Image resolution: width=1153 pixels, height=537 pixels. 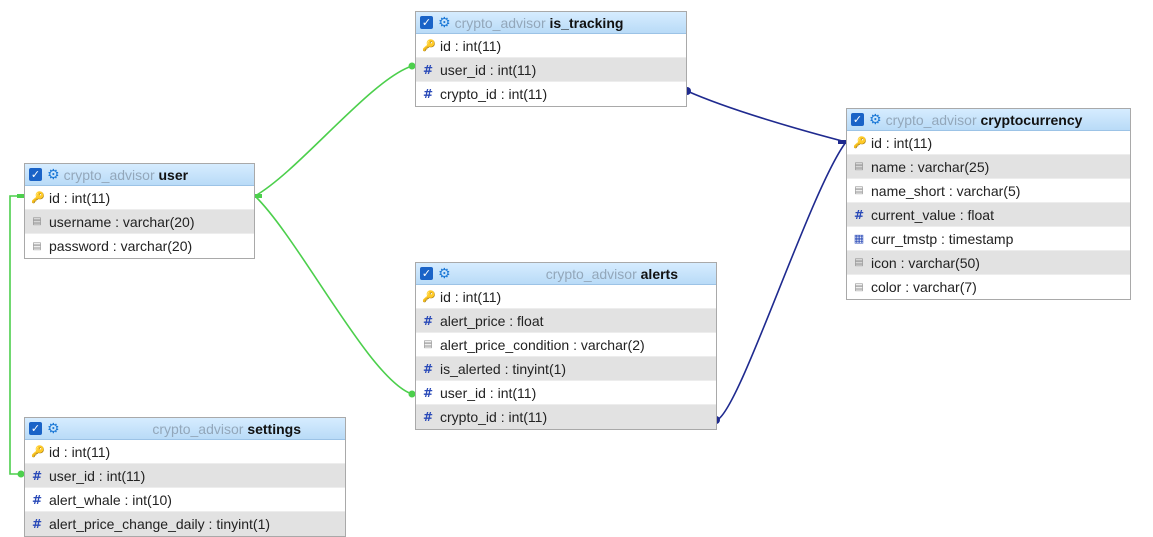 What do you see at coordinates (122, 221) in the screenshot?
I see `column-label: username : varchar(20)` at bounding box center [122, 221].